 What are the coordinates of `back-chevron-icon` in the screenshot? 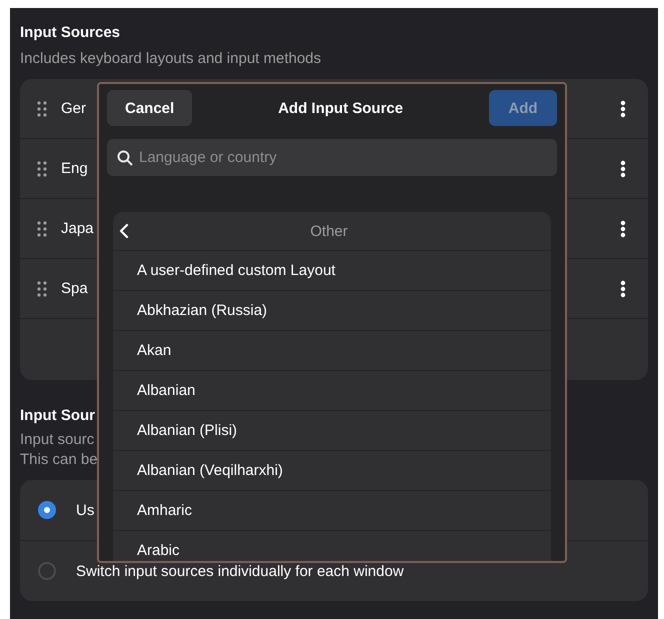 It's located at (124, 231).